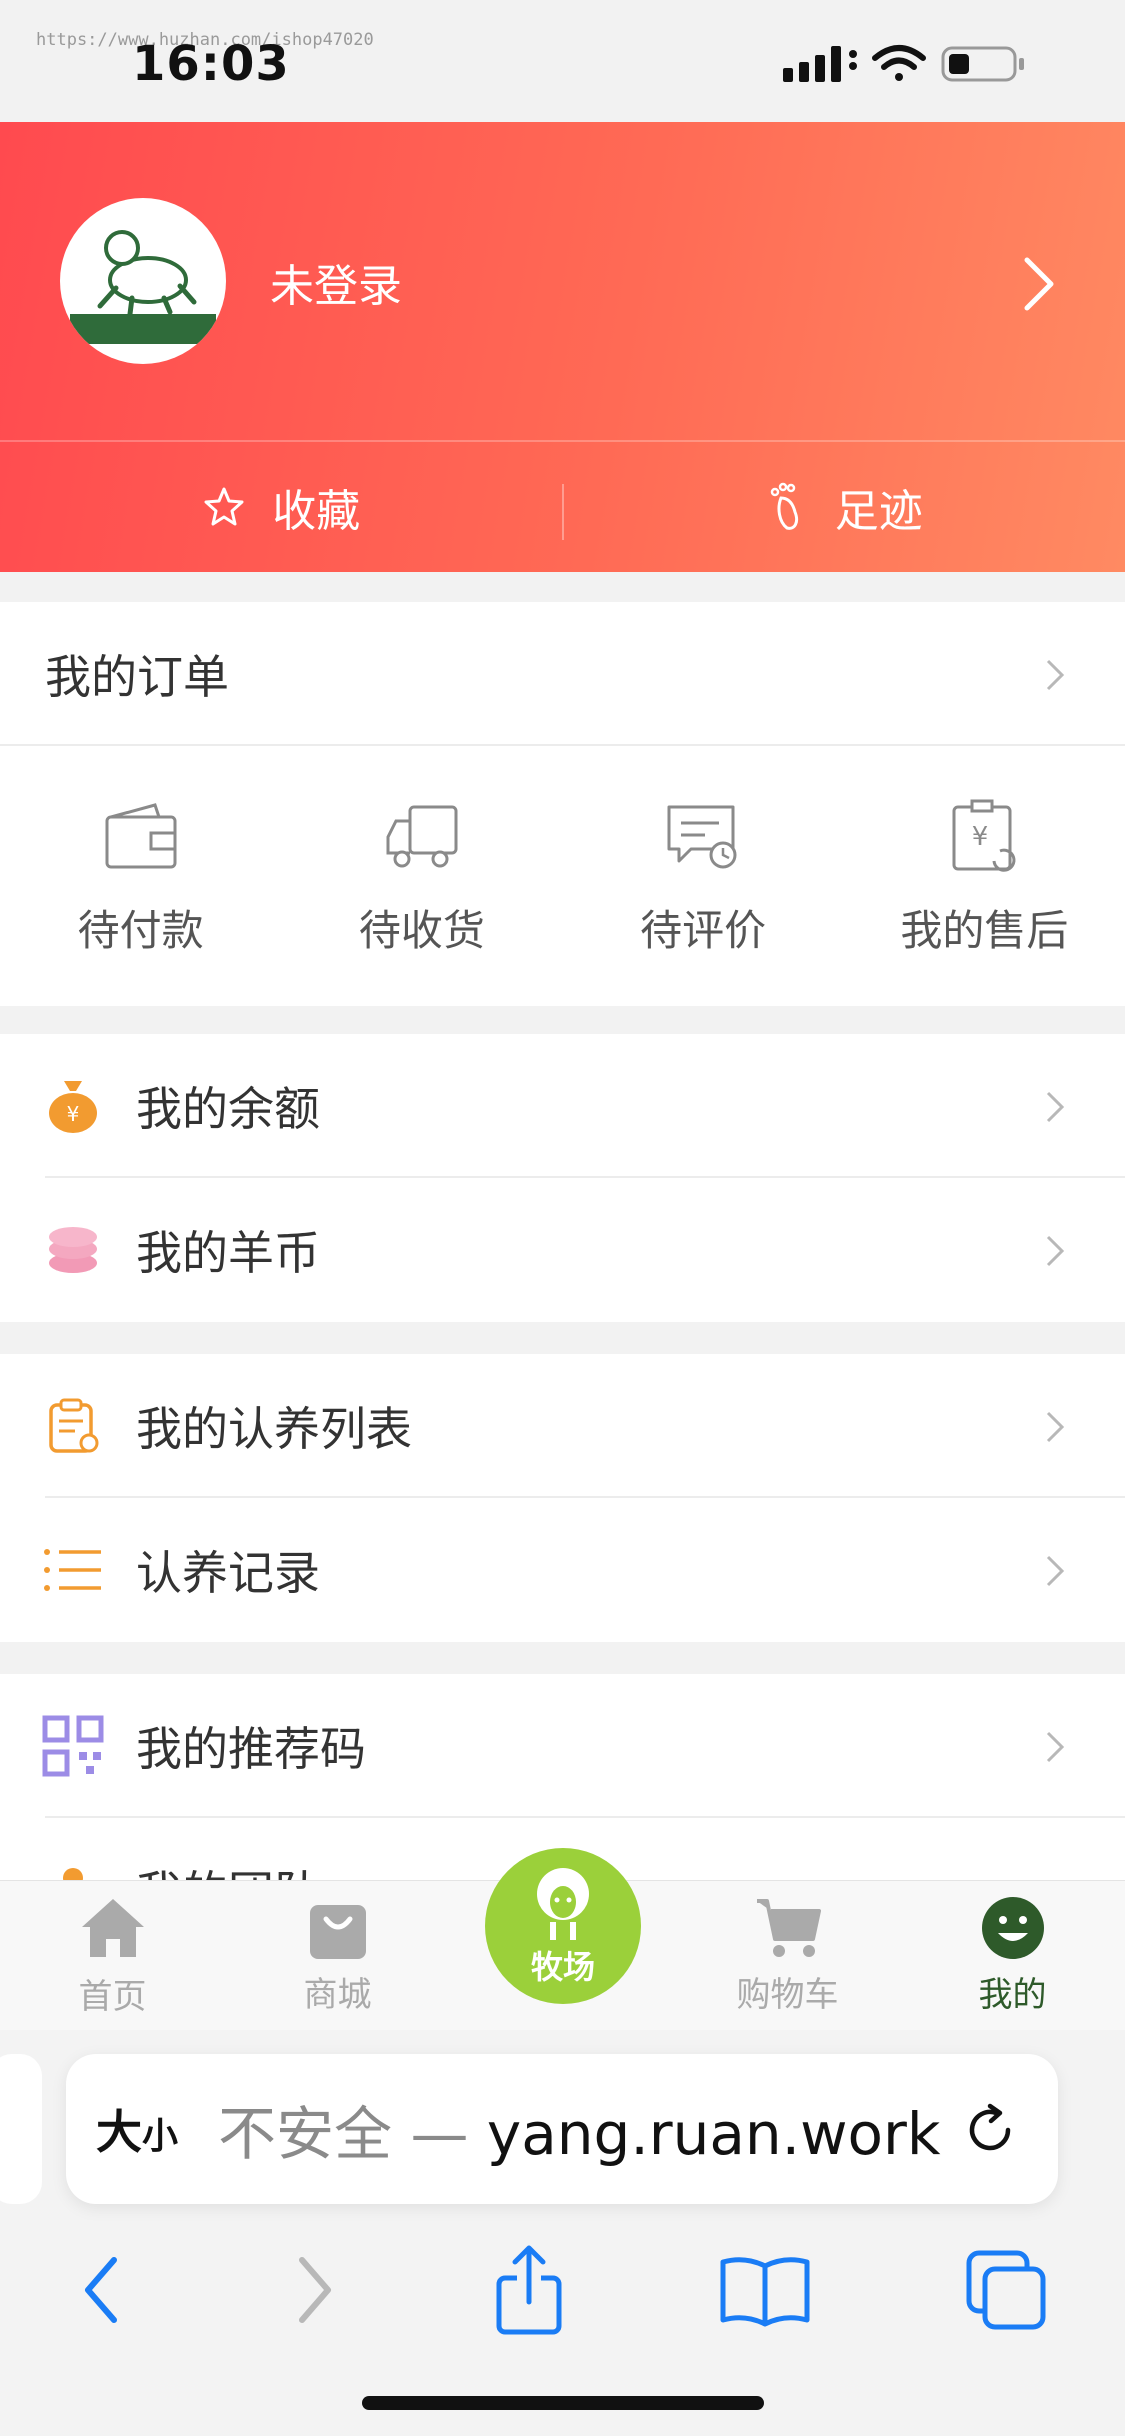 This screenshot has height=2436, width=1125. I want to click on tab-label: 首页, so click(112, 1997).